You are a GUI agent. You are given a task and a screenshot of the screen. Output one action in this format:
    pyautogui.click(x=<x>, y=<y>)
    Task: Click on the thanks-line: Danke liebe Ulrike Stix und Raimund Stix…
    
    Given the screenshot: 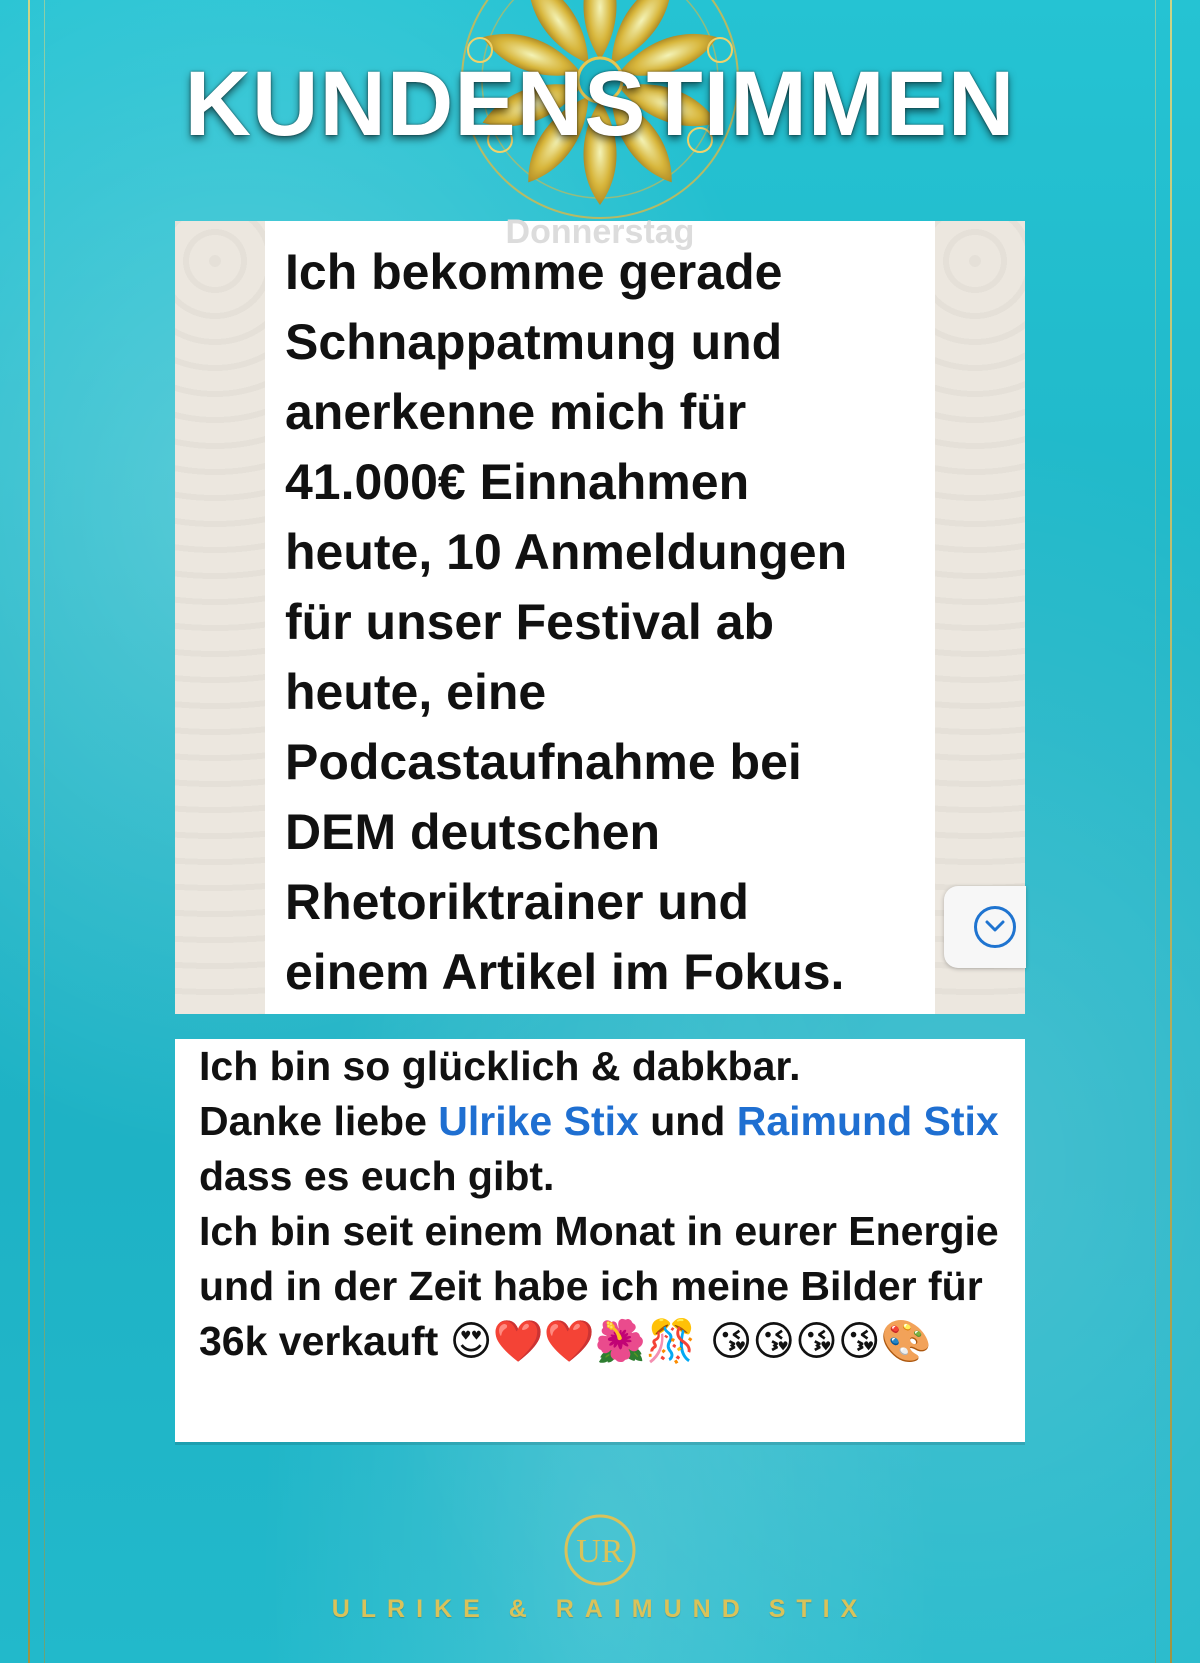 What is the action you would take?
    pyautogui.click(x=602, y=1149)
    